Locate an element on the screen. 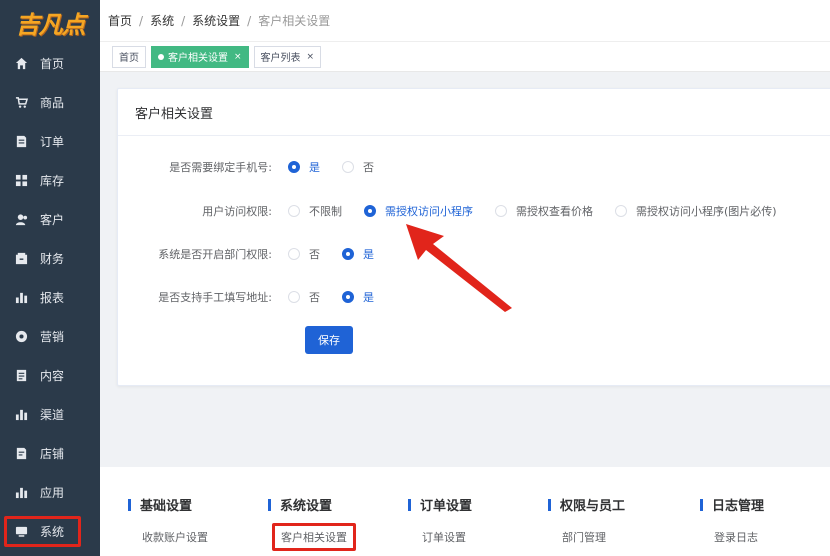 Image resolution: width=830 pixels, height=556 pixels. tab-2: 客户列表 × is located at coordinates (287, 56).